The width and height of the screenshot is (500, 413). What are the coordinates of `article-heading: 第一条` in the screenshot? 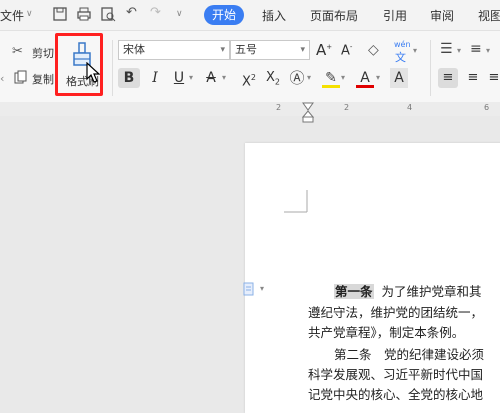 It's located at (354, 291).